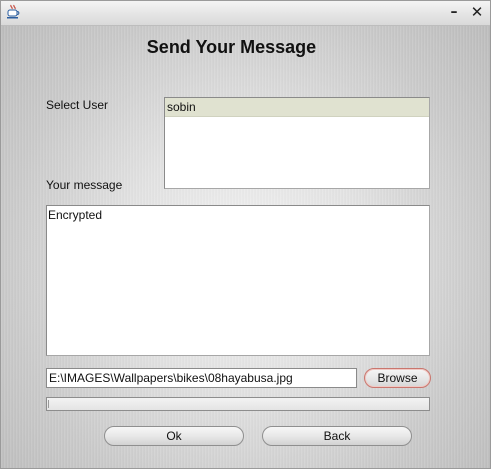 The height and width of the screenshot is (469, 491). Describe the element at coordinates (238, 404) in the screenshot. I see `upload-progress-bar` at that location.